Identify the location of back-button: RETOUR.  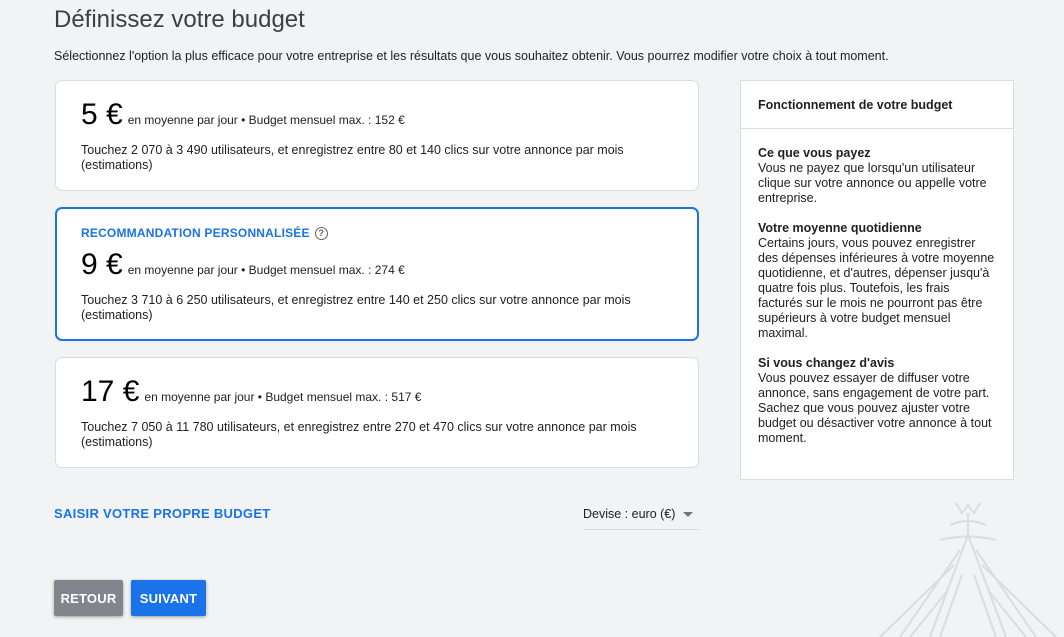
(88, 598).